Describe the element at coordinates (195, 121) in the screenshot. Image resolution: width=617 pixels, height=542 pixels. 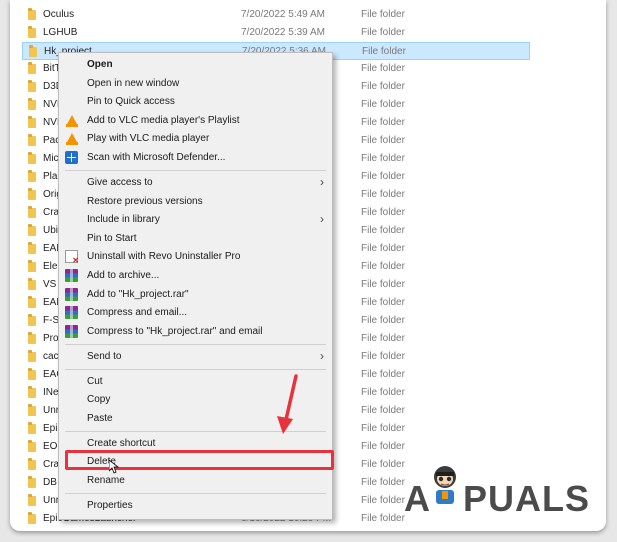
I see `menu-item-add-vlc-playlist: Add to VLC media player's Playlist` at that location.